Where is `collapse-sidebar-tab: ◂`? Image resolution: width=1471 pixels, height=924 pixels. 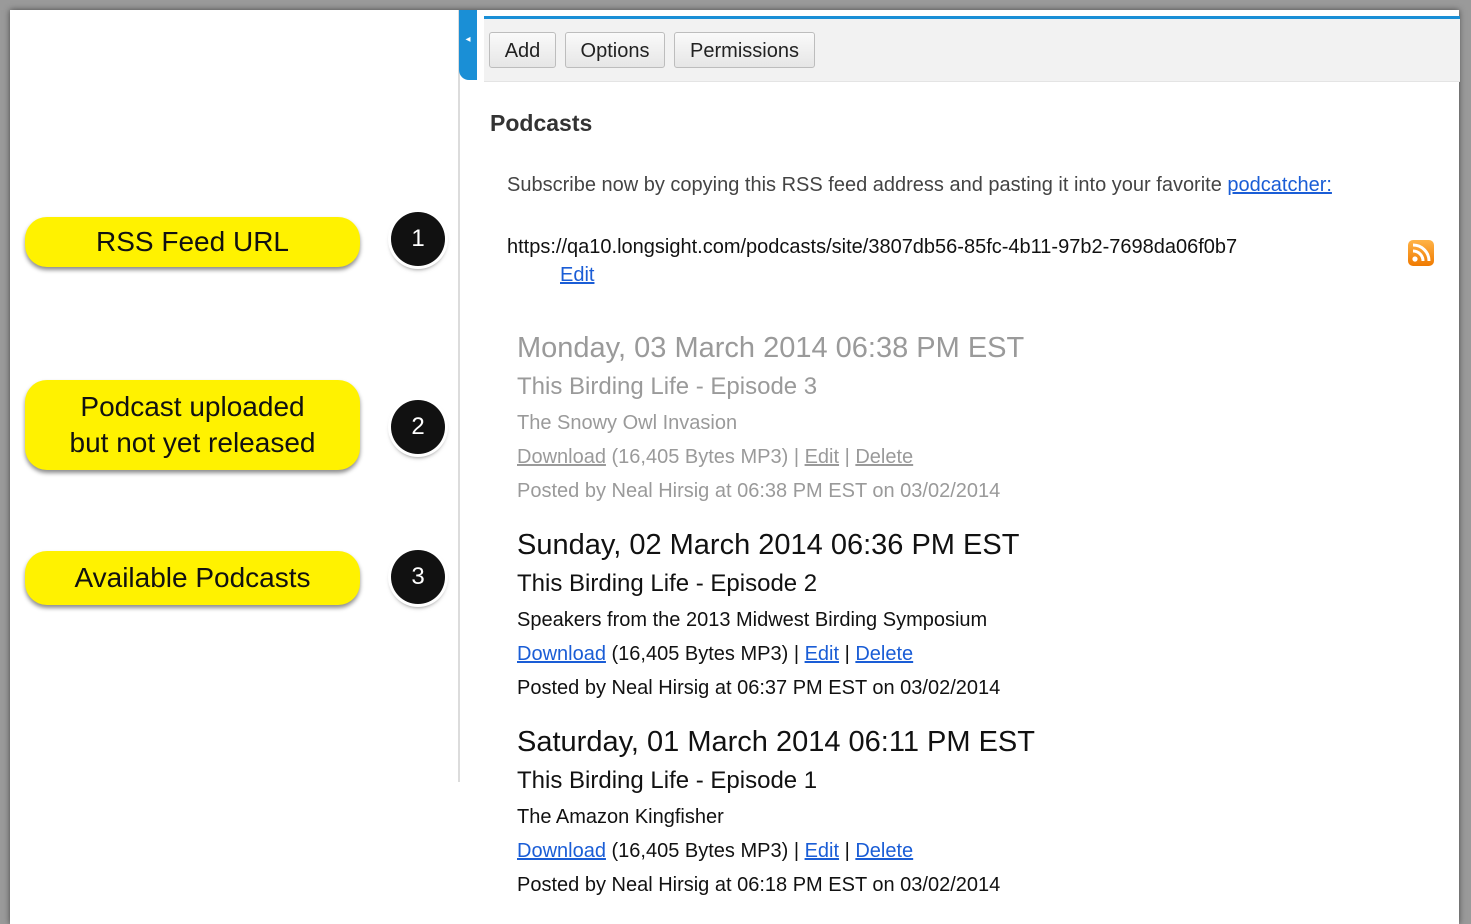 collapse-sidebar-tab: ◂ is located at coordinates (468, 45).